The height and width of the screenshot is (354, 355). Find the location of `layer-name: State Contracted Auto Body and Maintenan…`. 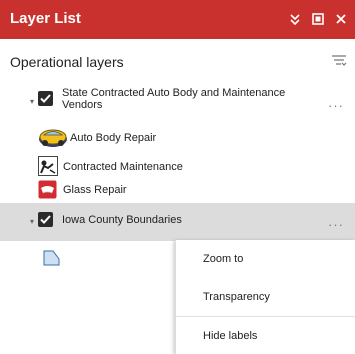

layer-name: State Contracted Auto Body and Maintenan… is located at coordinates (174, 99).